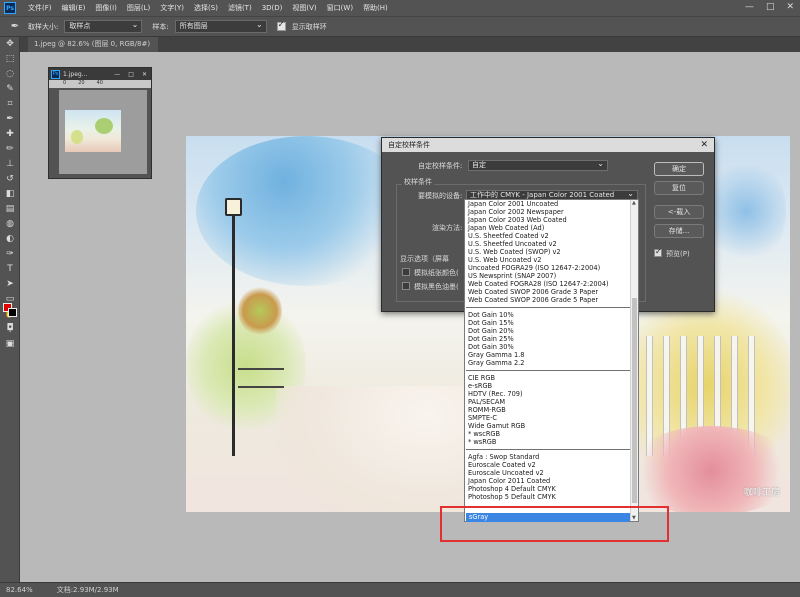  What do you see at coordinates (375, 8) in the screenshot?
I see `menu-help: 帮助(H)` at bounding box center [375, 8].